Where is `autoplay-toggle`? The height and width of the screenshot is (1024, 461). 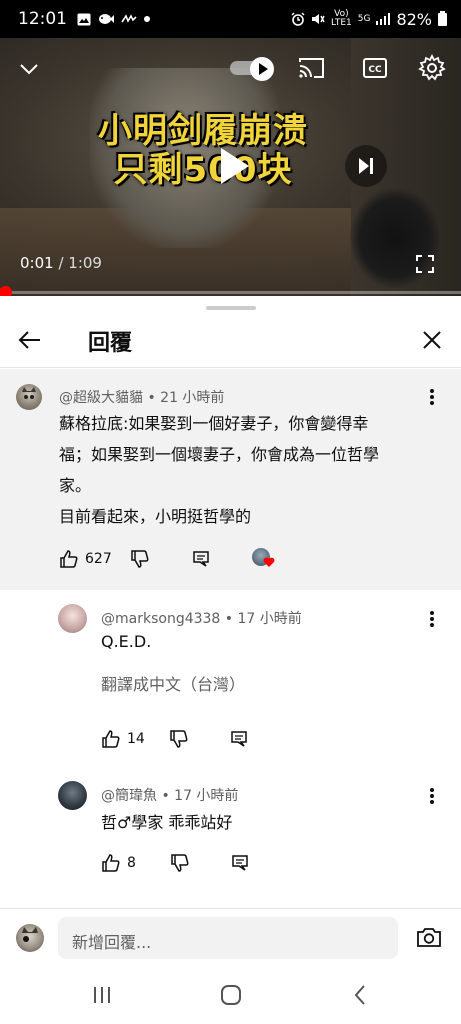 autoplay-toggle is located at coordinates (252, 69).